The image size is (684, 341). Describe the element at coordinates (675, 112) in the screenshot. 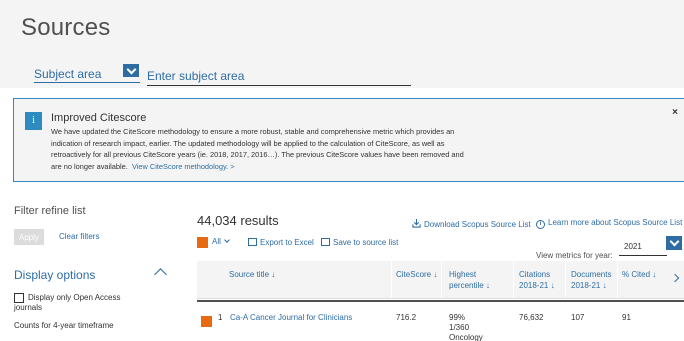

I see `close-icon: ×` at that location.